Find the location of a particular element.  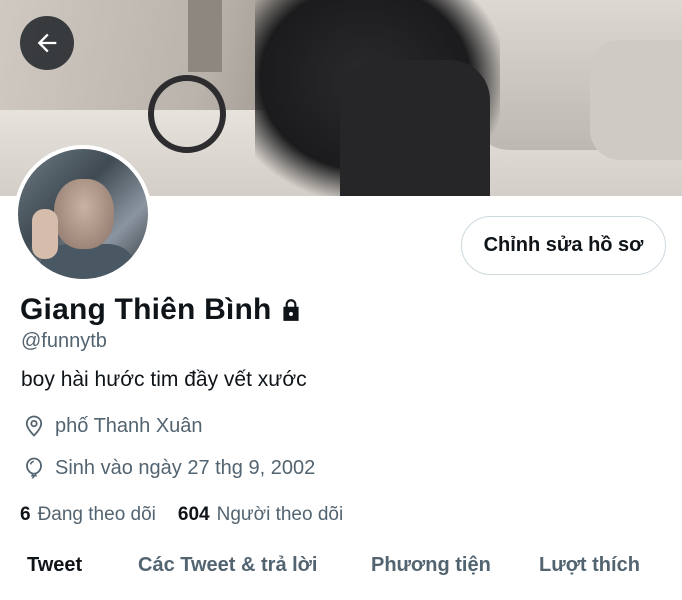

following-label: Đang theo dõi is located at coordinates (96, 514).